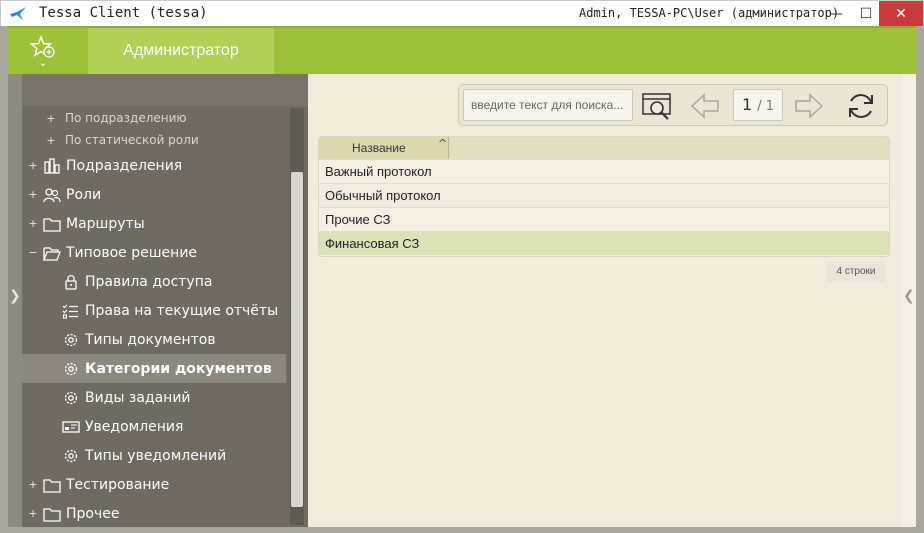 Image resolution: width=924 pixels, height=533 pixels. I want to click on right-panel-collapse: ❮, so click(909, 300).